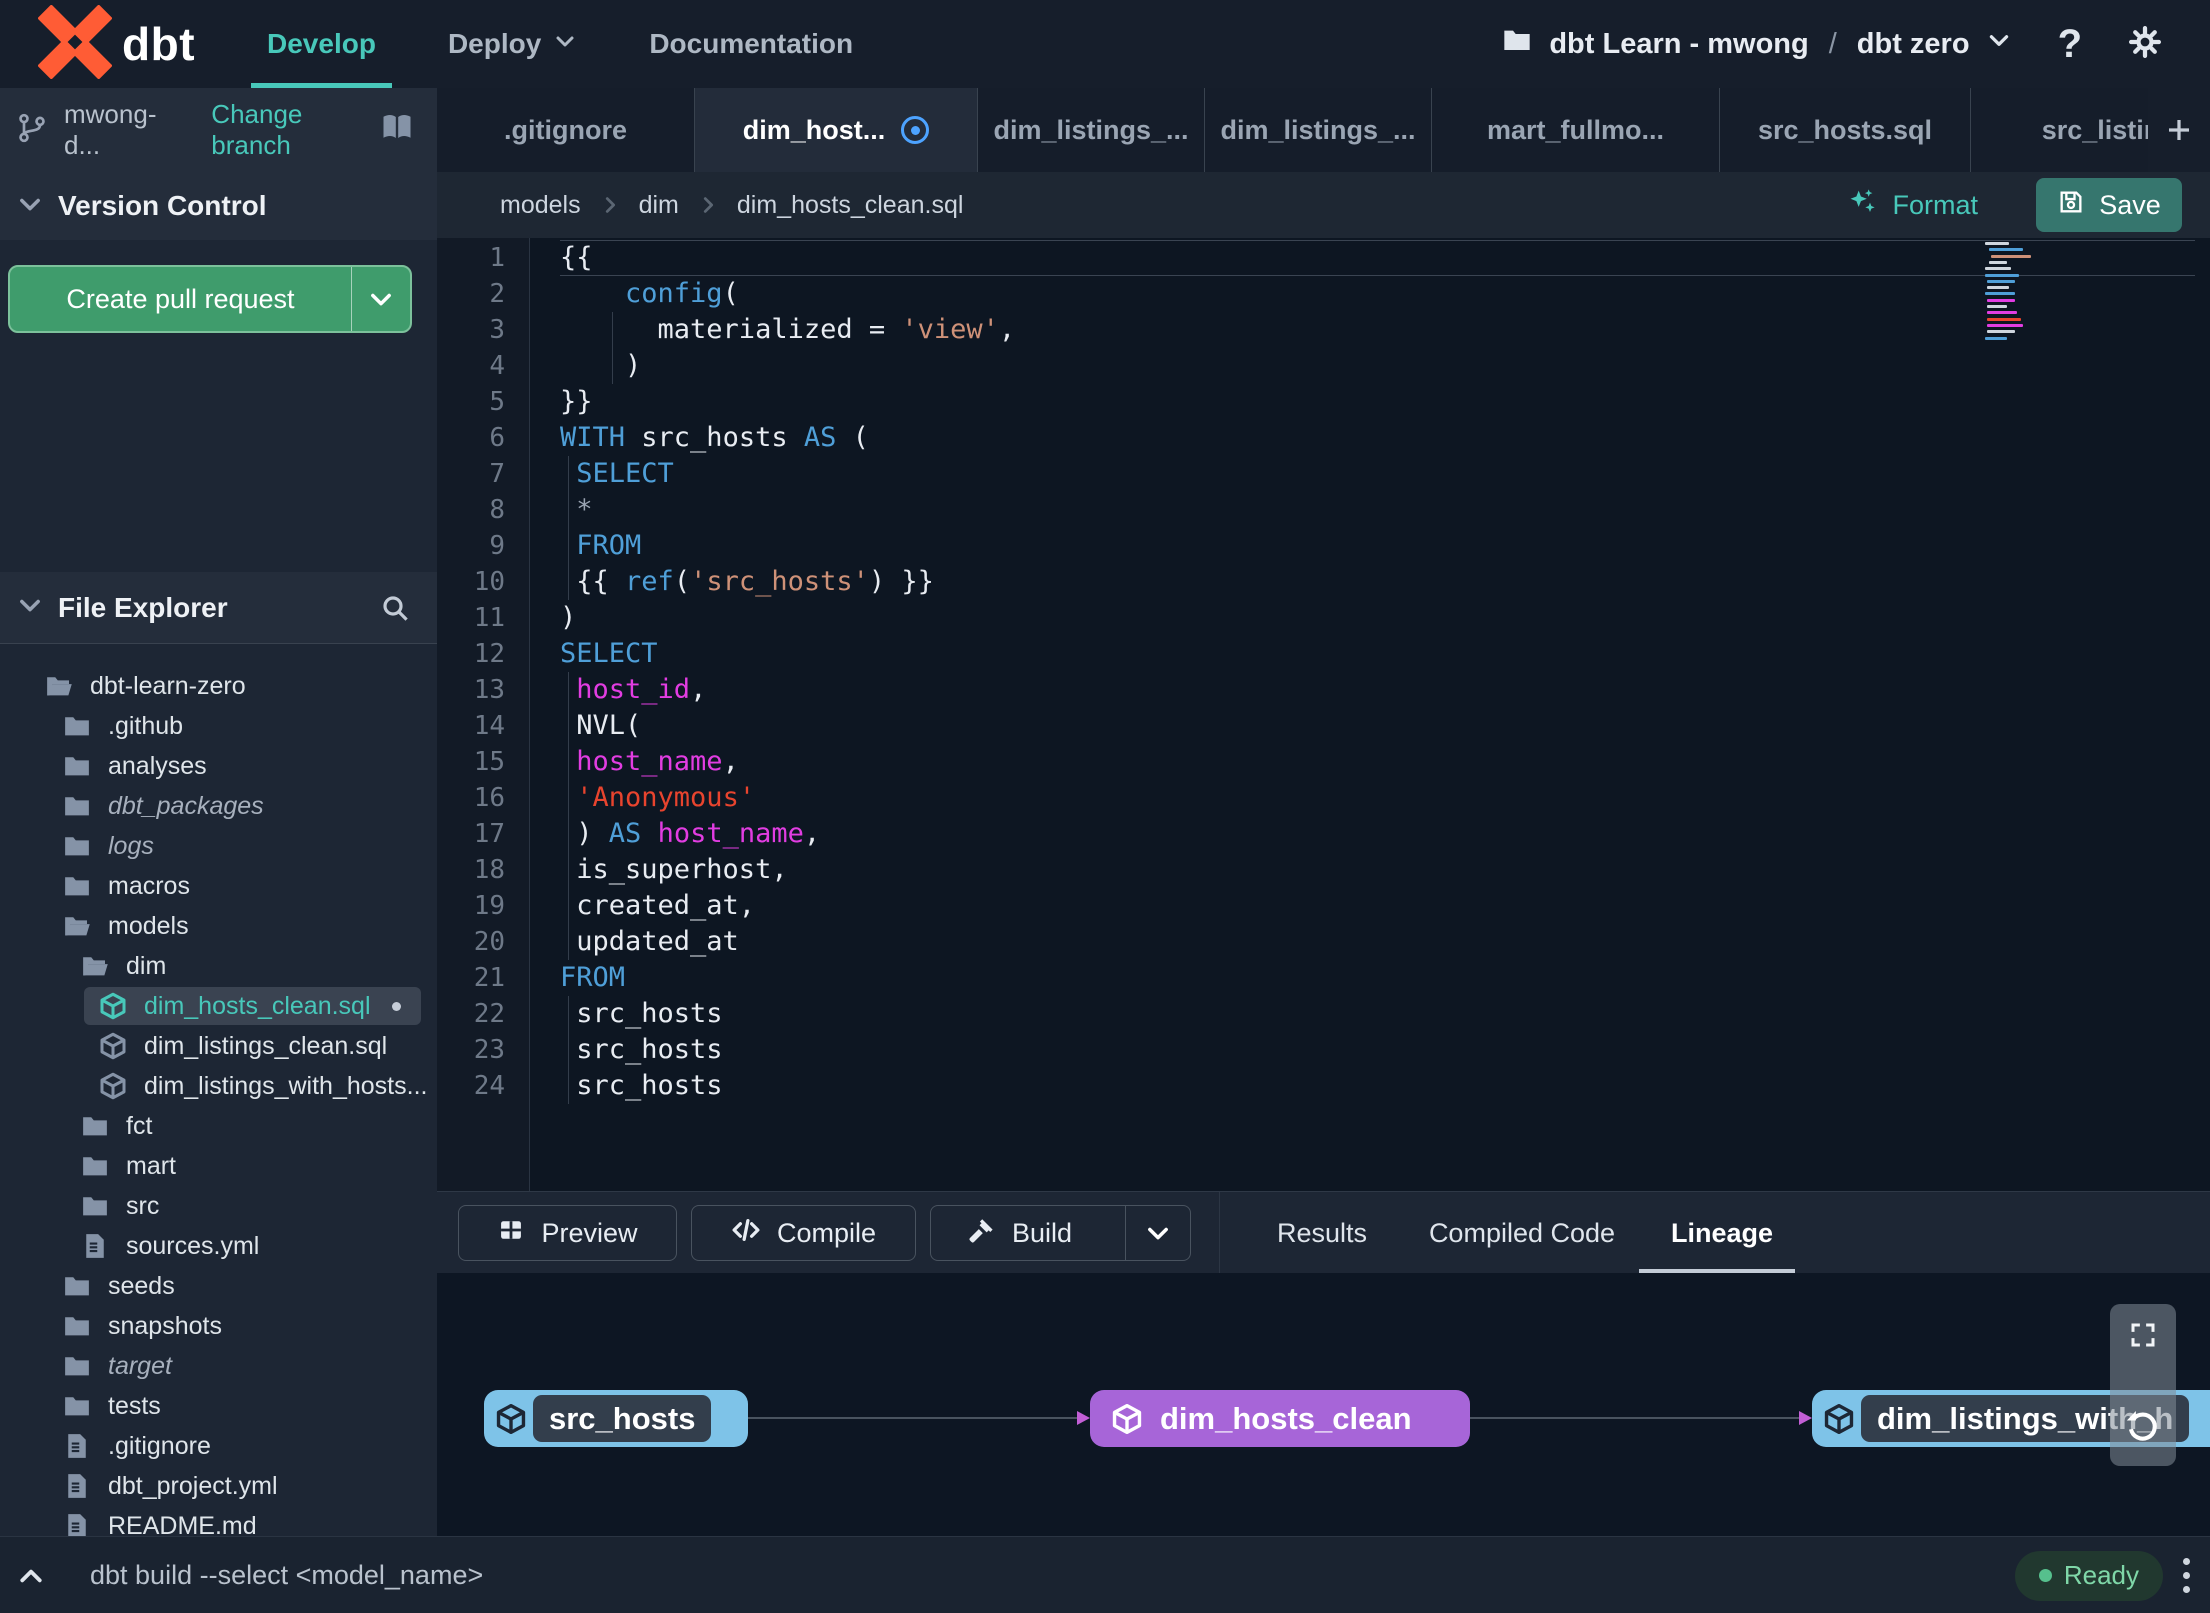 The image size is (2210, 1613). I want to click on line-number: 9, so click(497, 546).